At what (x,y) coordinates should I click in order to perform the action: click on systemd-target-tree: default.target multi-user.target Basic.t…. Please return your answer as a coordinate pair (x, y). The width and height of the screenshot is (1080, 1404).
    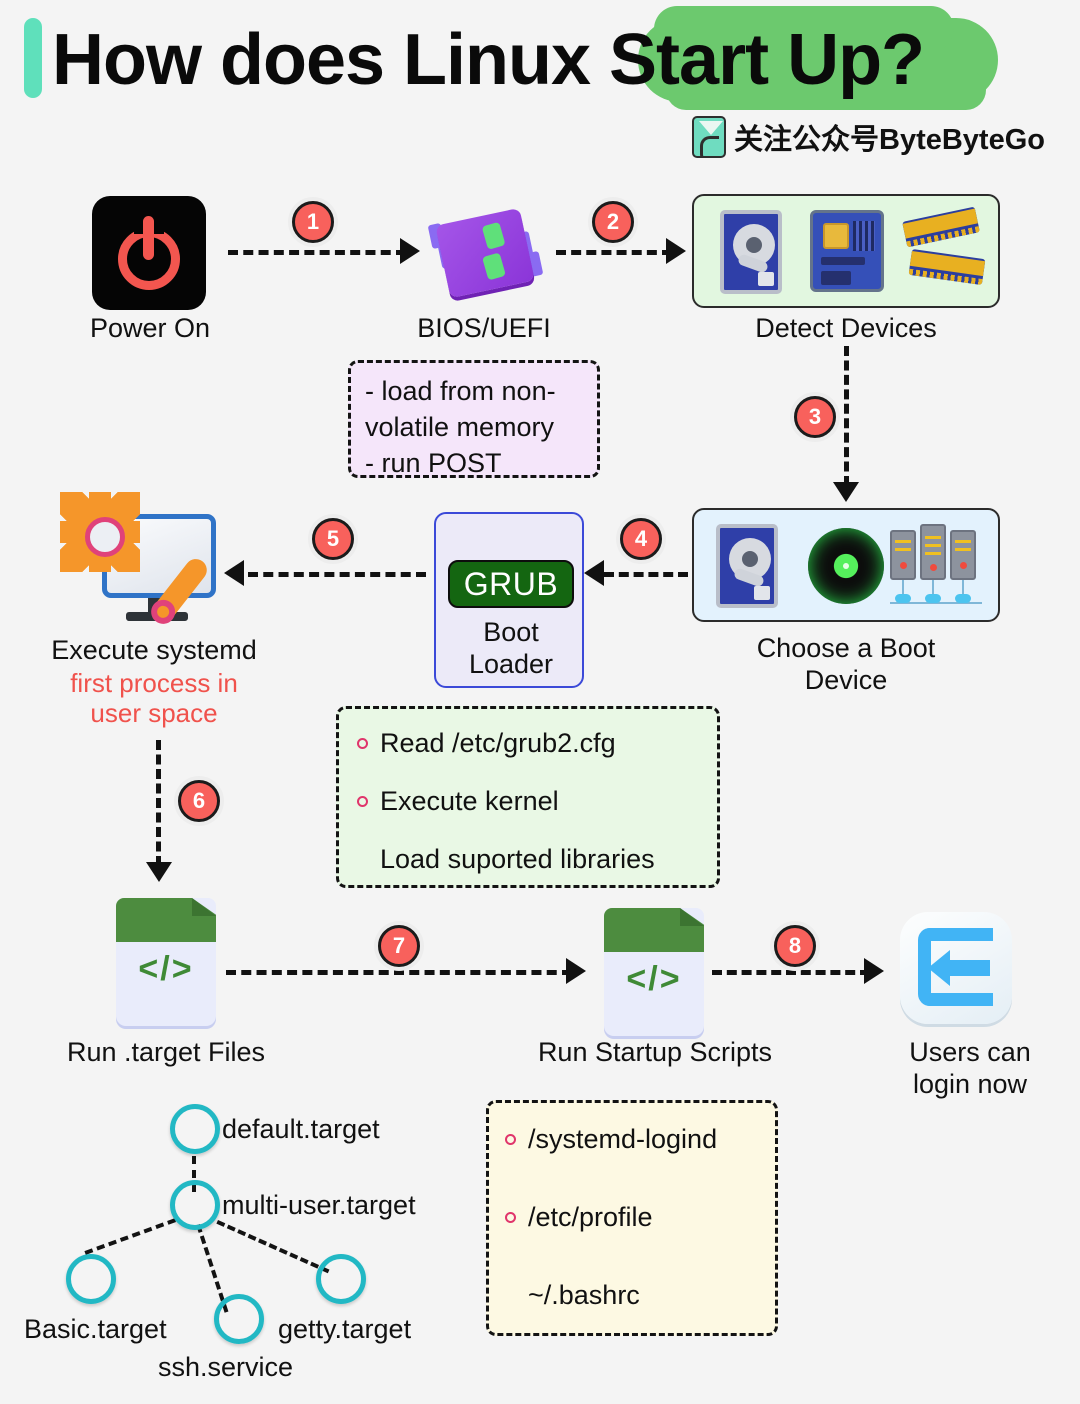
    Looking at the image, I should click on (235, 1244).